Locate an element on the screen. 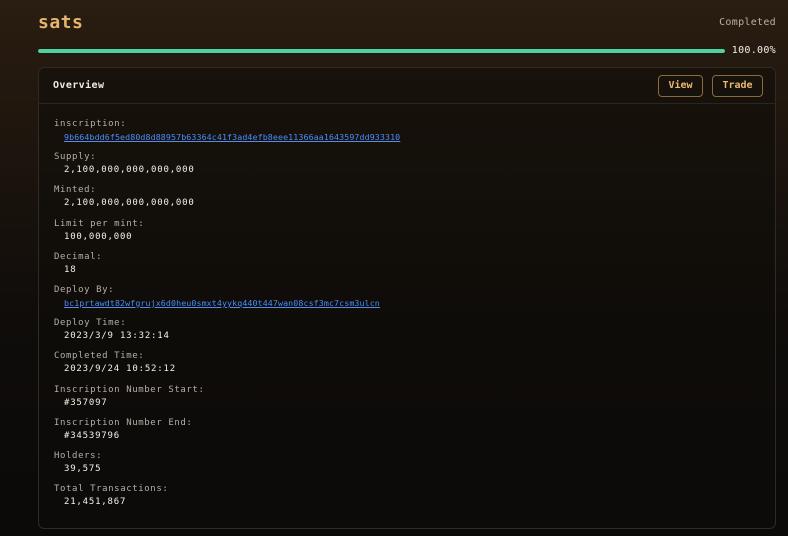 The image size is (788, 536). field-completed-time: Completed Time: 2023/9/24 10:52:12 is located at coordinates (404, 366).